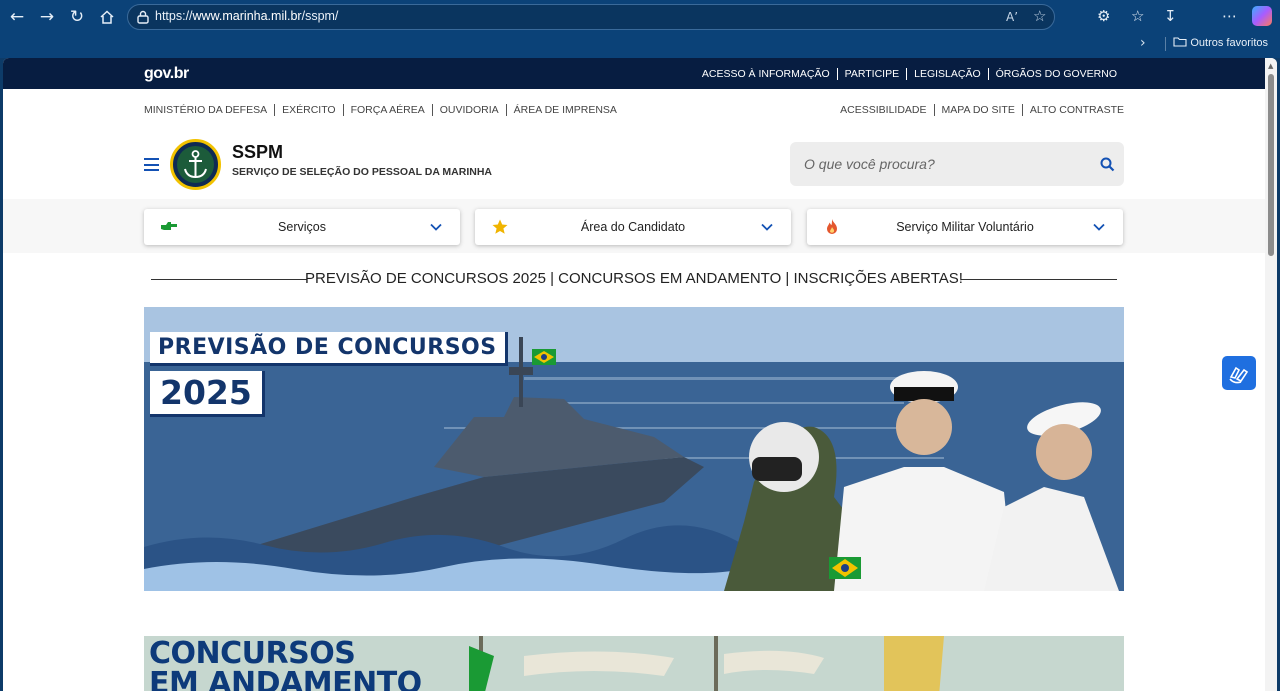 Image resolution: width=1280 pixels, height=691 pixels. What do you see at coordinates (1220, 42) in the screenshot?
I see `other-favorites: Outros favoritos` at bounding box center [1220, 42].